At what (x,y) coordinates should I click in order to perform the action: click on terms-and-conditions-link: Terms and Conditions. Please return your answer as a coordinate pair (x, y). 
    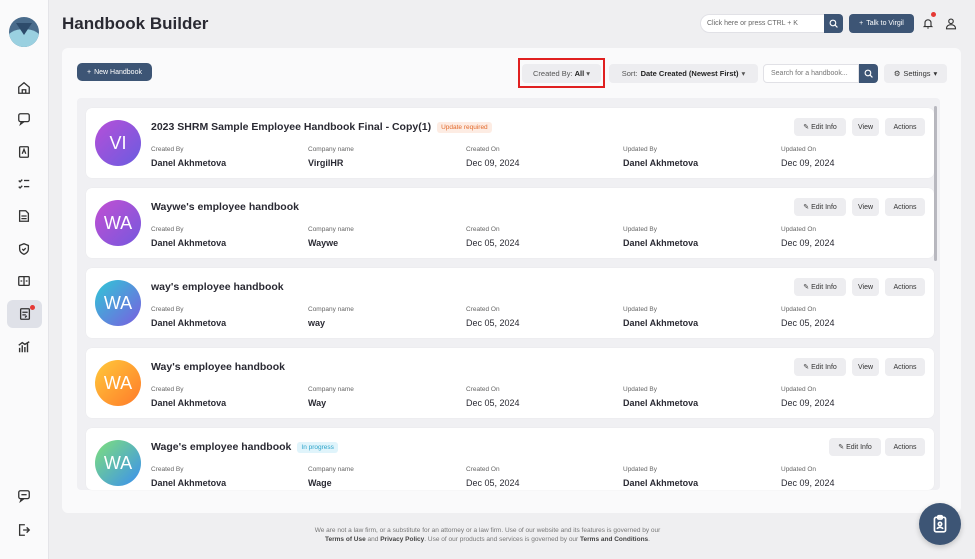
    Looking at the image, I should click on (614, 539).